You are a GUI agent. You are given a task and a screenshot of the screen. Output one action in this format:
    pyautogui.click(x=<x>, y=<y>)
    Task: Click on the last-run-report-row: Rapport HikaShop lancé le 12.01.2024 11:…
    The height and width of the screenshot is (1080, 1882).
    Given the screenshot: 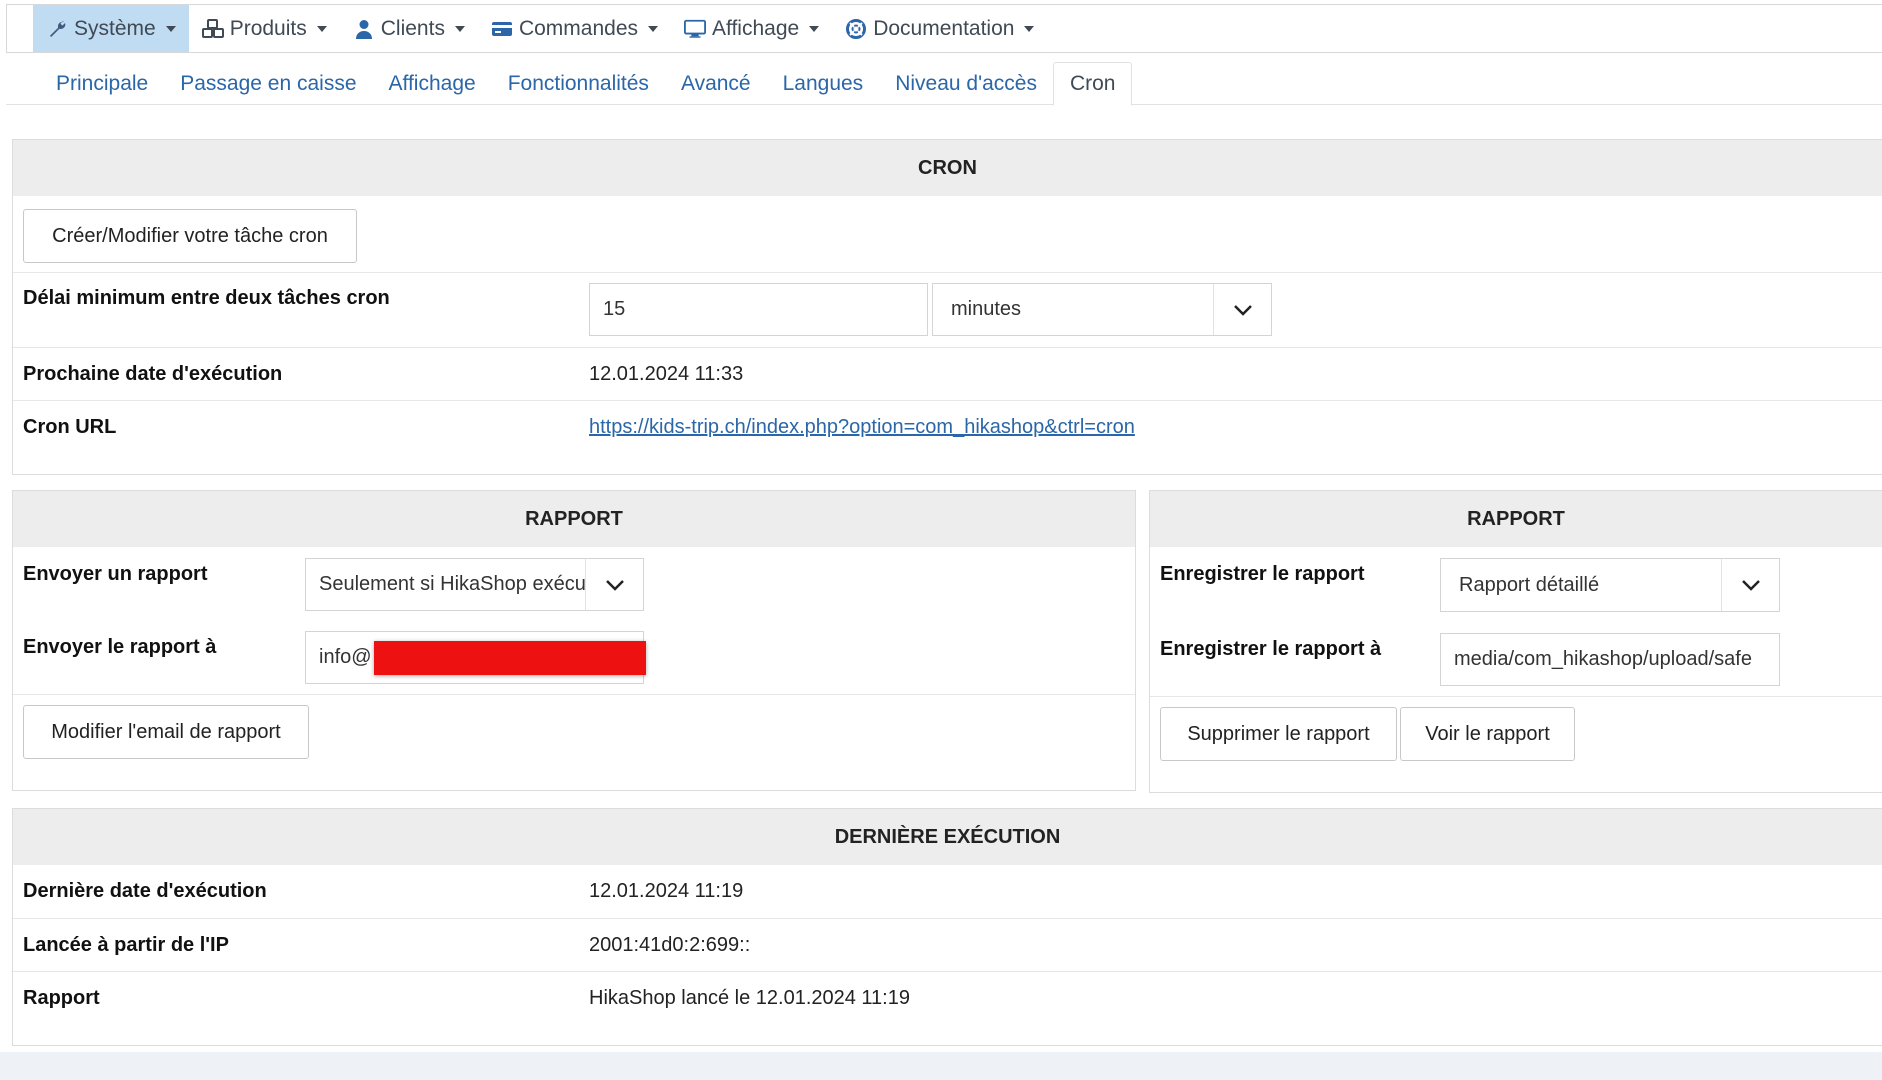 What is the action you would take?
    pyautogui.click(x=947, y=997)
    